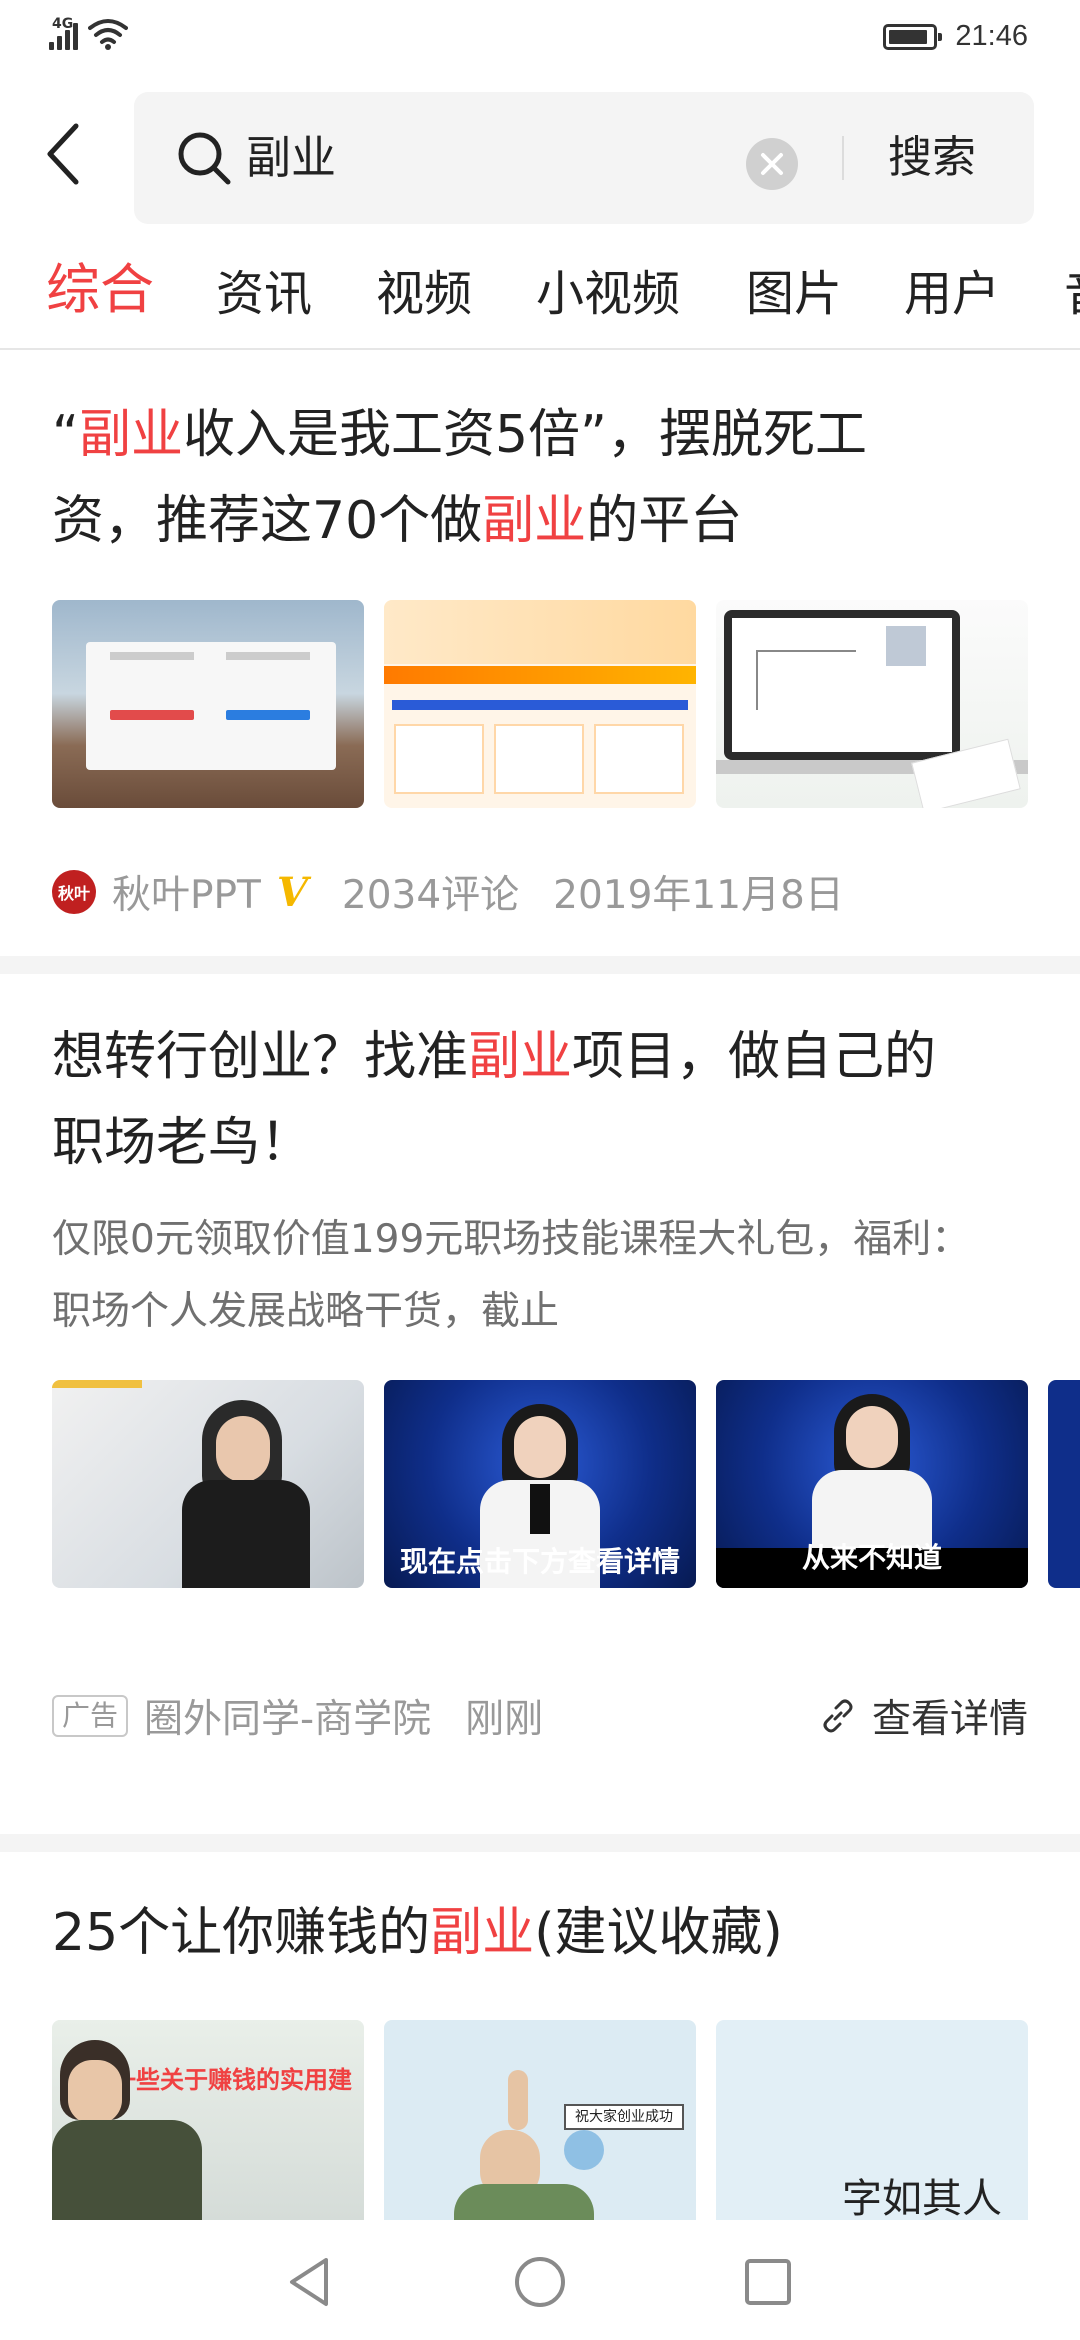  What do you see at coordinates (949, 1719) in the screenshot?
I see `view-details-label: 查看详情` at bounding box center [949, 1719].